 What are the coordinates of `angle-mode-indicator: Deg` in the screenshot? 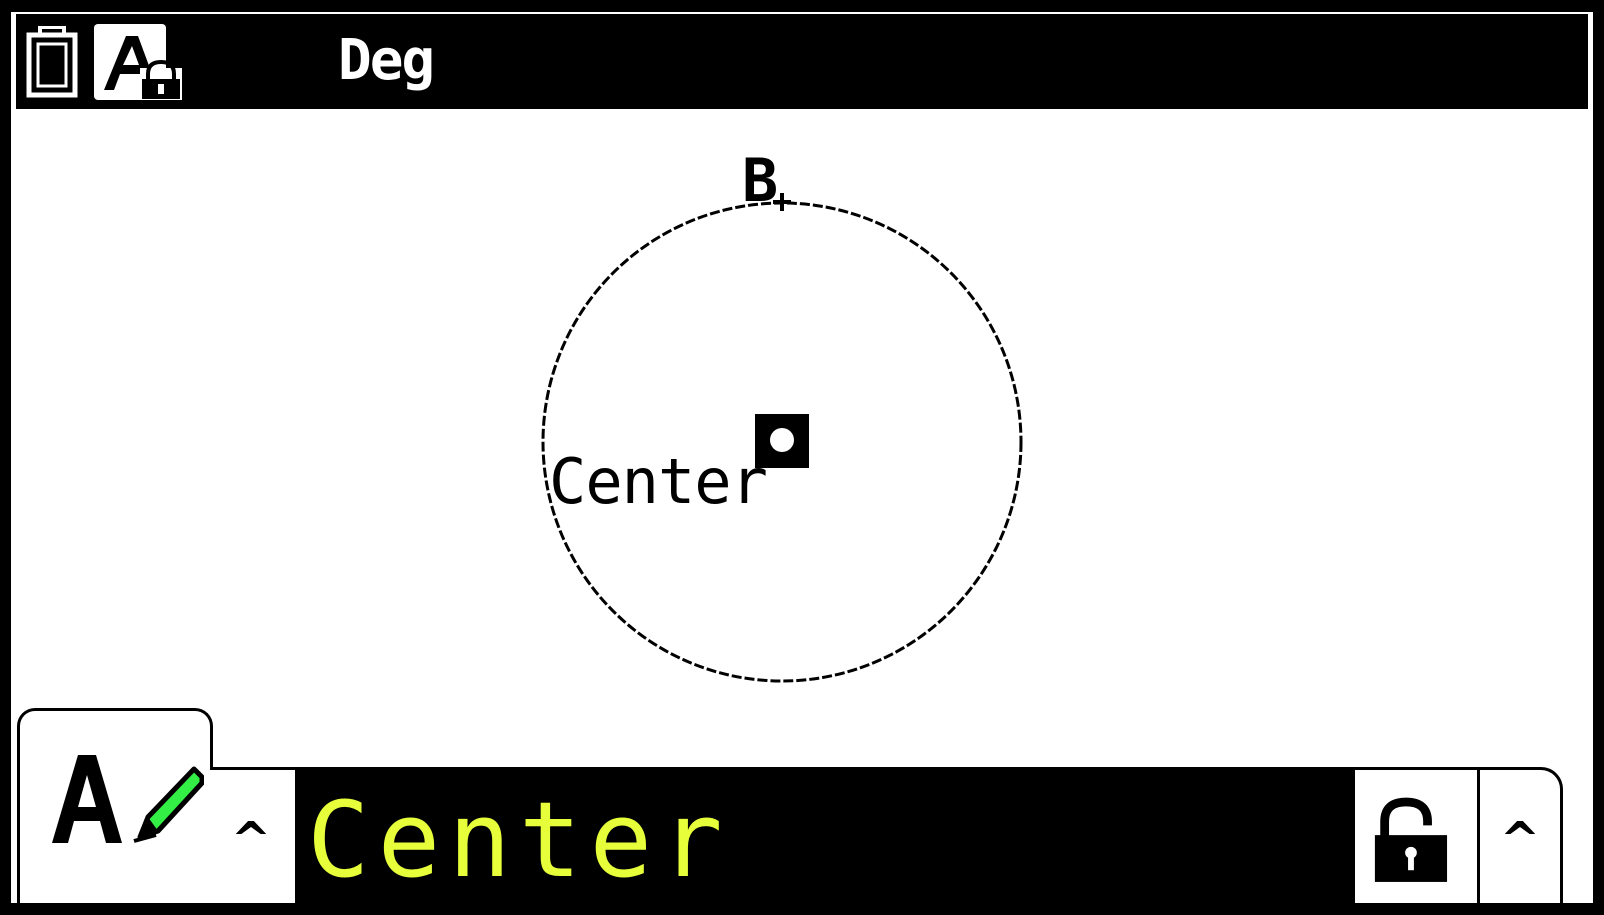 It's located at (386, 60).